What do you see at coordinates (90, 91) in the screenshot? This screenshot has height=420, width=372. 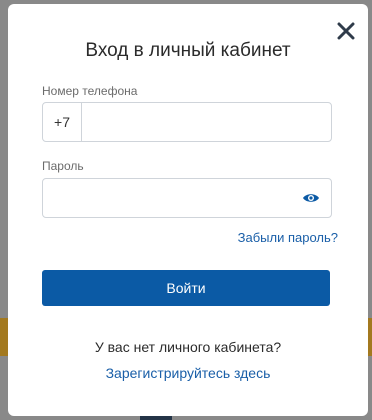 I see `phone-label: Номер телефона` at bounding box center [90, 91].